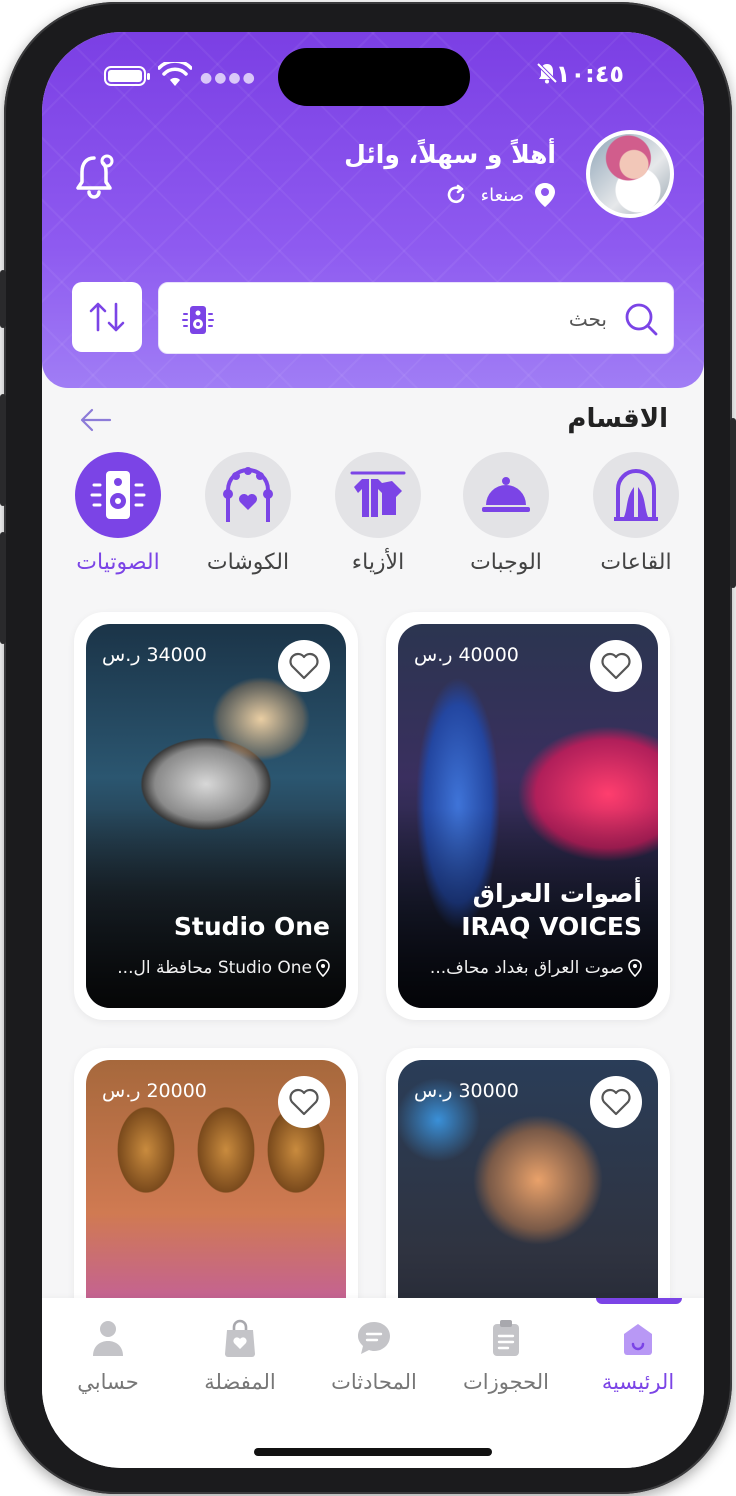 This screenshot has height=1496, width=736. Describe the element at coordinates (108, 1382) in the screenshot. I see `tab-label: حسابي` at that location.